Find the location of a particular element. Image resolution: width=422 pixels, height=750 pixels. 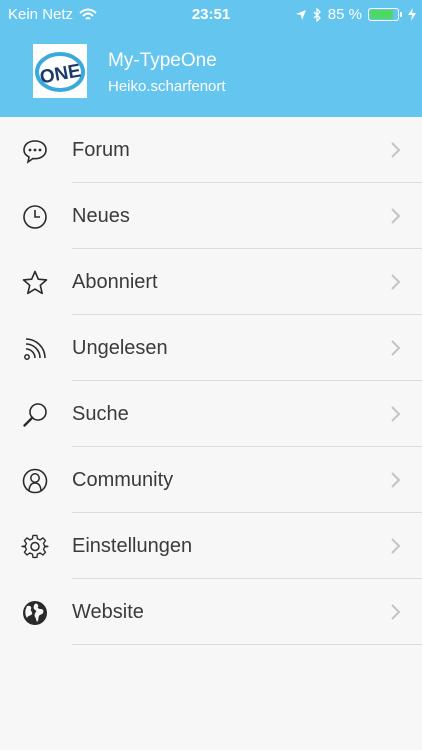

battery-icon is located at coordinates (385, 14).